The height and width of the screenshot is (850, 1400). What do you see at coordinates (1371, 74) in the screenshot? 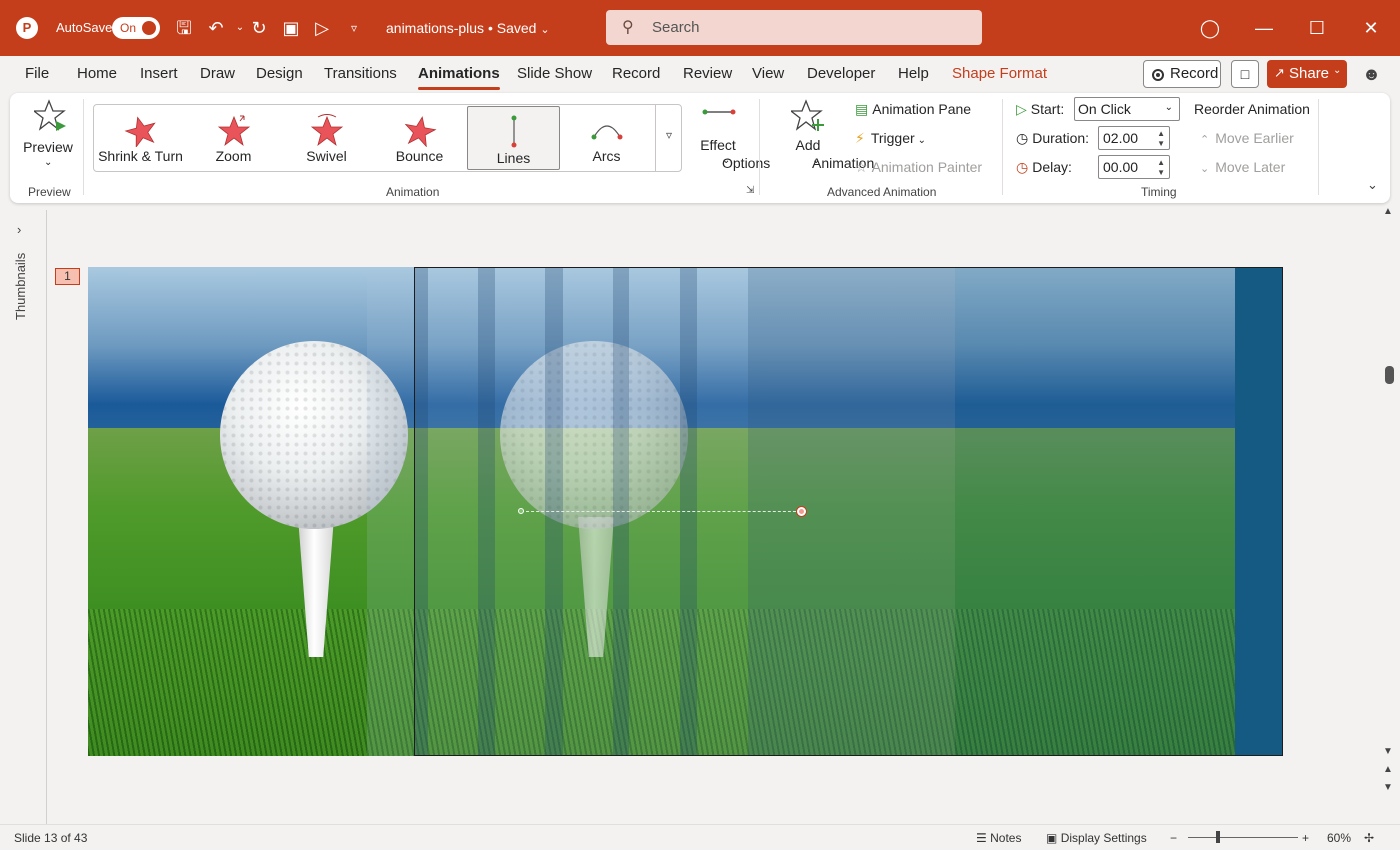
I see `coauthor-icon: ☻` at bounding box center [1371, 74].